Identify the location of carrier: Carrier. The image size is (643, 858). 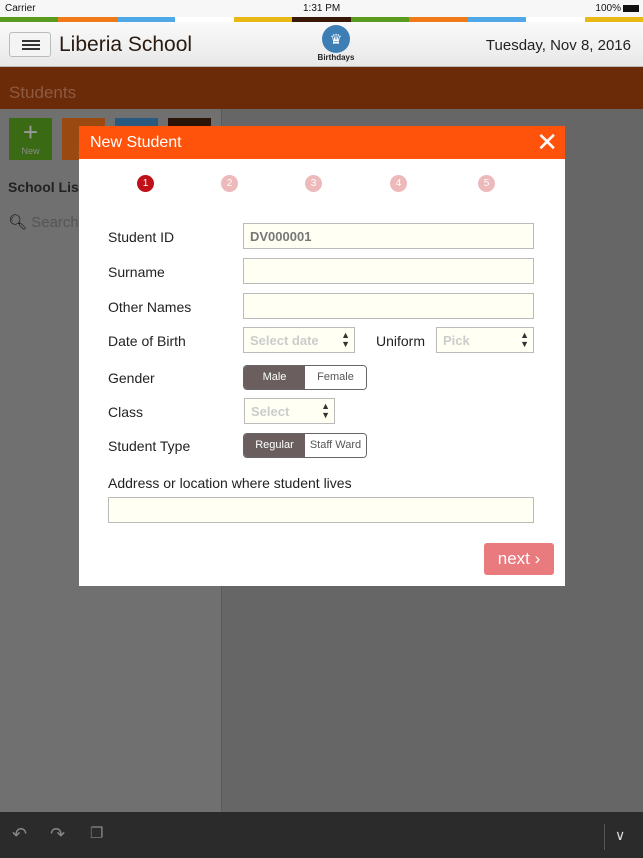
(20, 8).